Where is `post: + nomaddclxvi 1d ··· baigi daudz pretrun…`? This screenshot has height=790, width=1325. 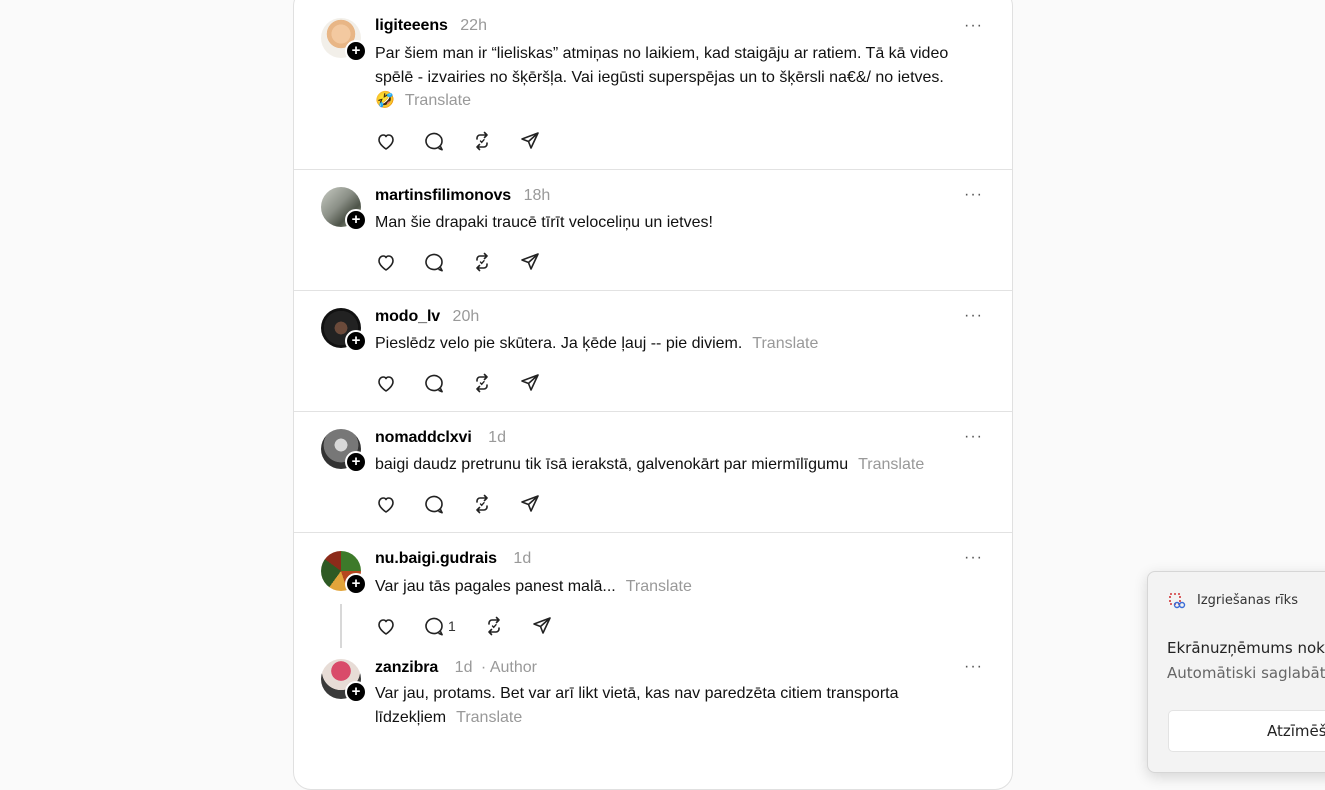 post: + nomaddclxvi 1d ··· baigi daudz pretrun… is located at coordinates (653, 472).